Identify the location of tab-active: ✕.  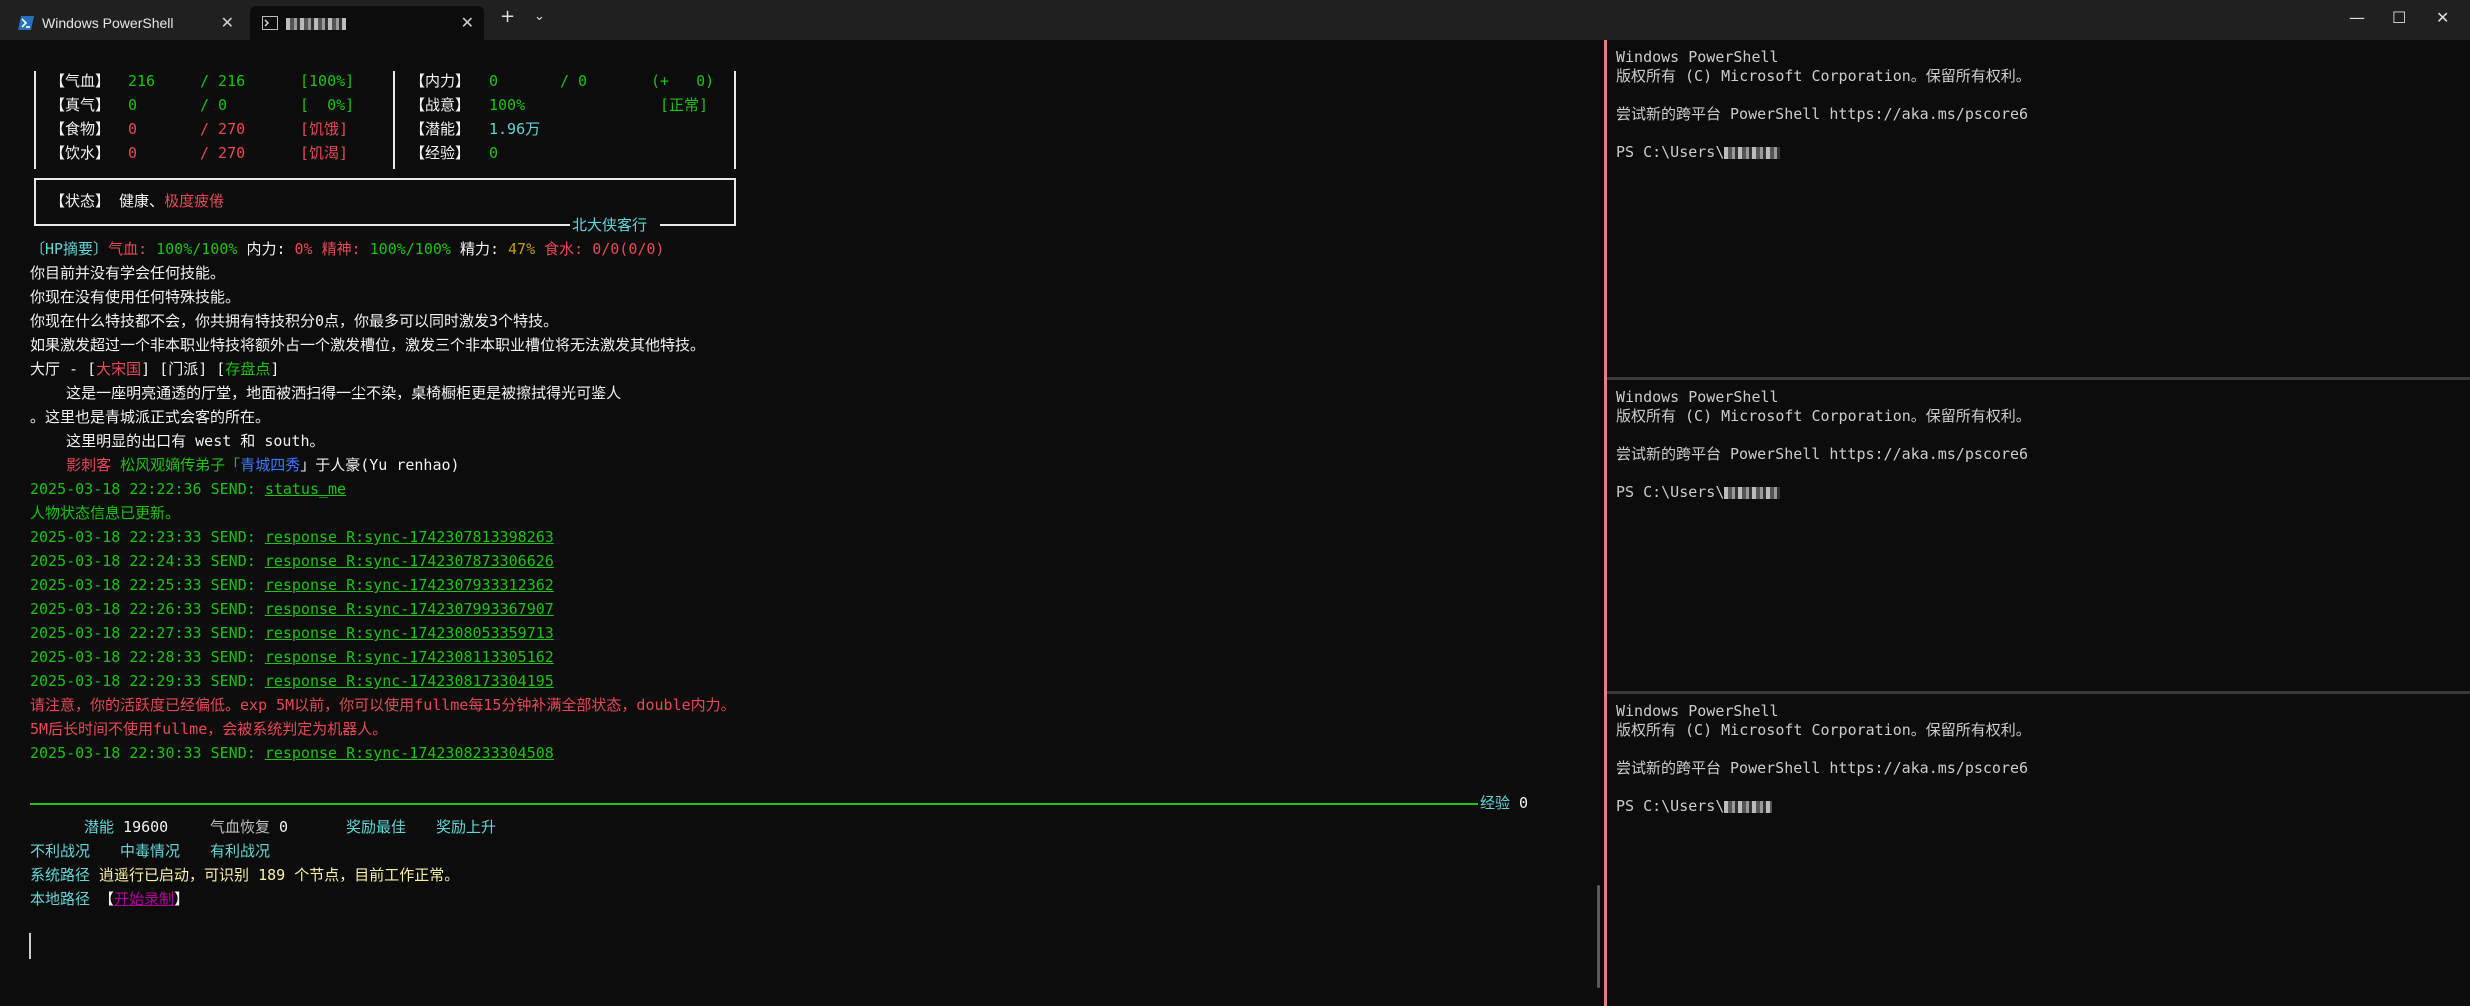
(367, 23).